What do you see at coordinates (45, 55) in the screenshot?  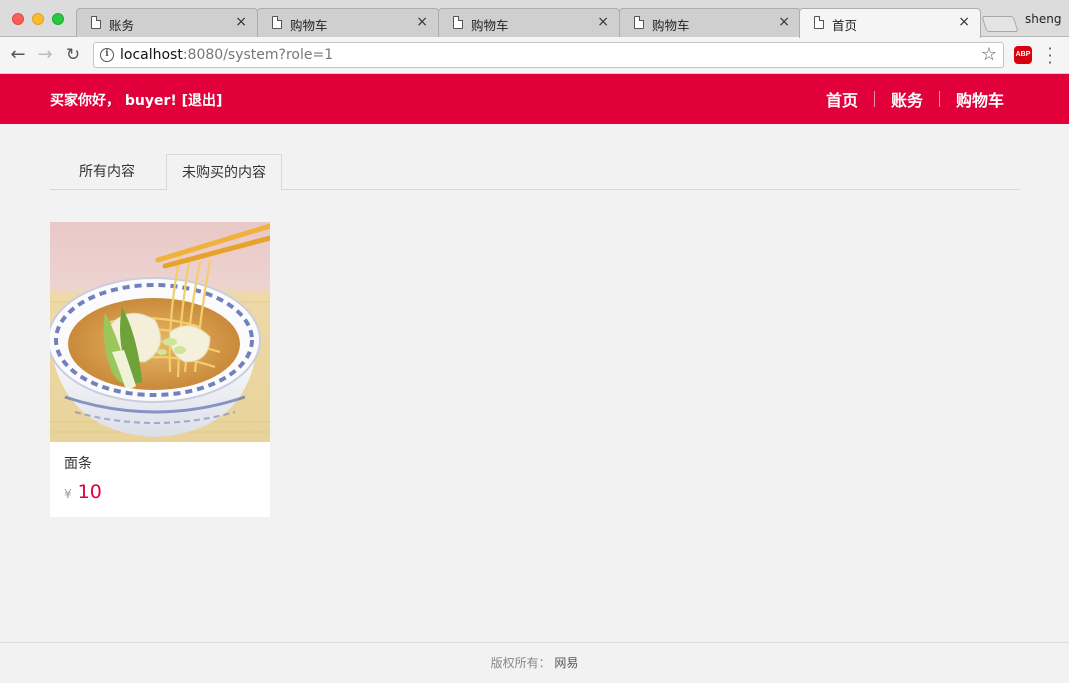 I see `forward-arrow-icon: →` at bounding box center [45, 55].